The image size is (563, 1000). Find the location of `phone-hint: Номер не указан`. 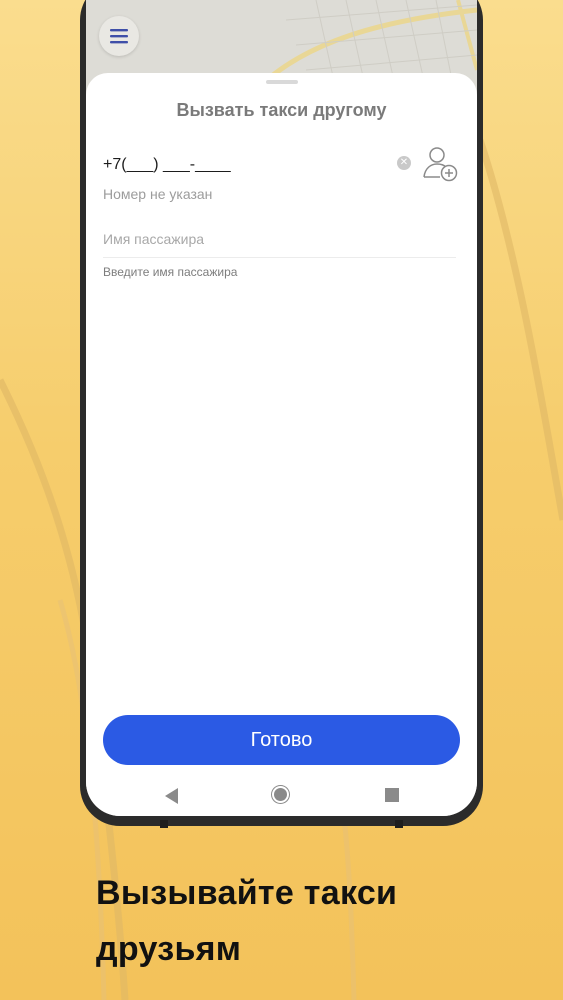

phone-hint: Номер не указан is located at coordinates (158, 194).